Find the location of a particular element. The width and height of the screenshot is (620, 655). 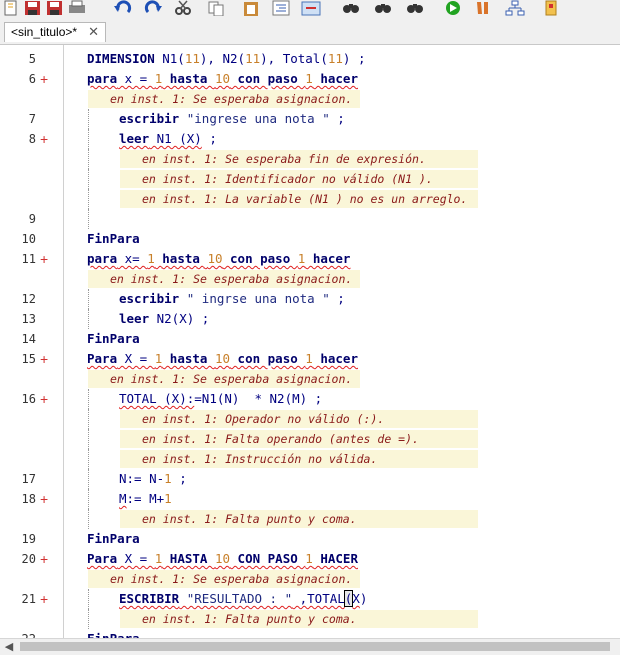

code-line: 19 FinPara is located at coordinates (310, 539).